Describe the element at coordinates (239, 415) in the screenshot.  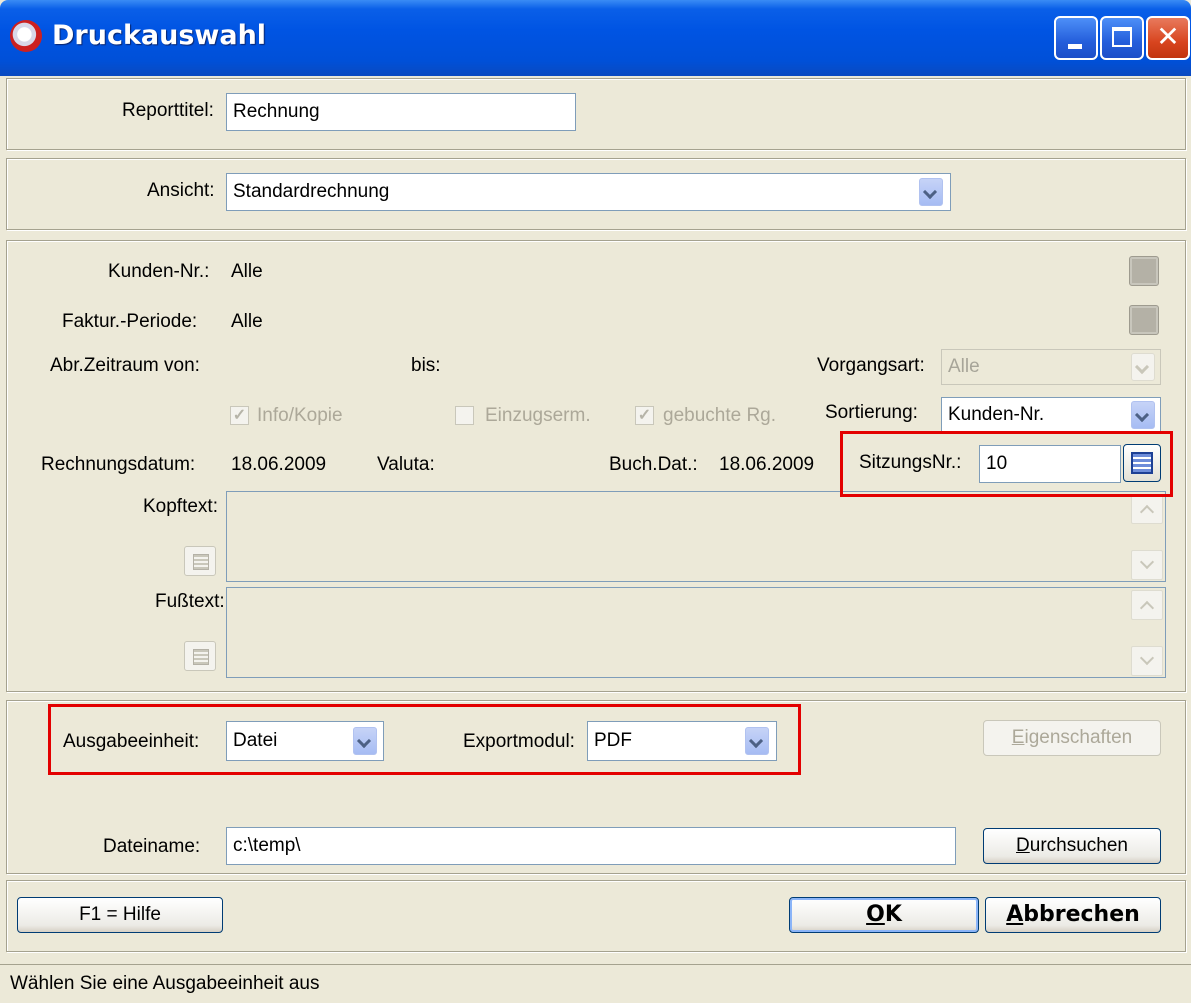
I see `info-copy-checkbox: ✓` at that location.